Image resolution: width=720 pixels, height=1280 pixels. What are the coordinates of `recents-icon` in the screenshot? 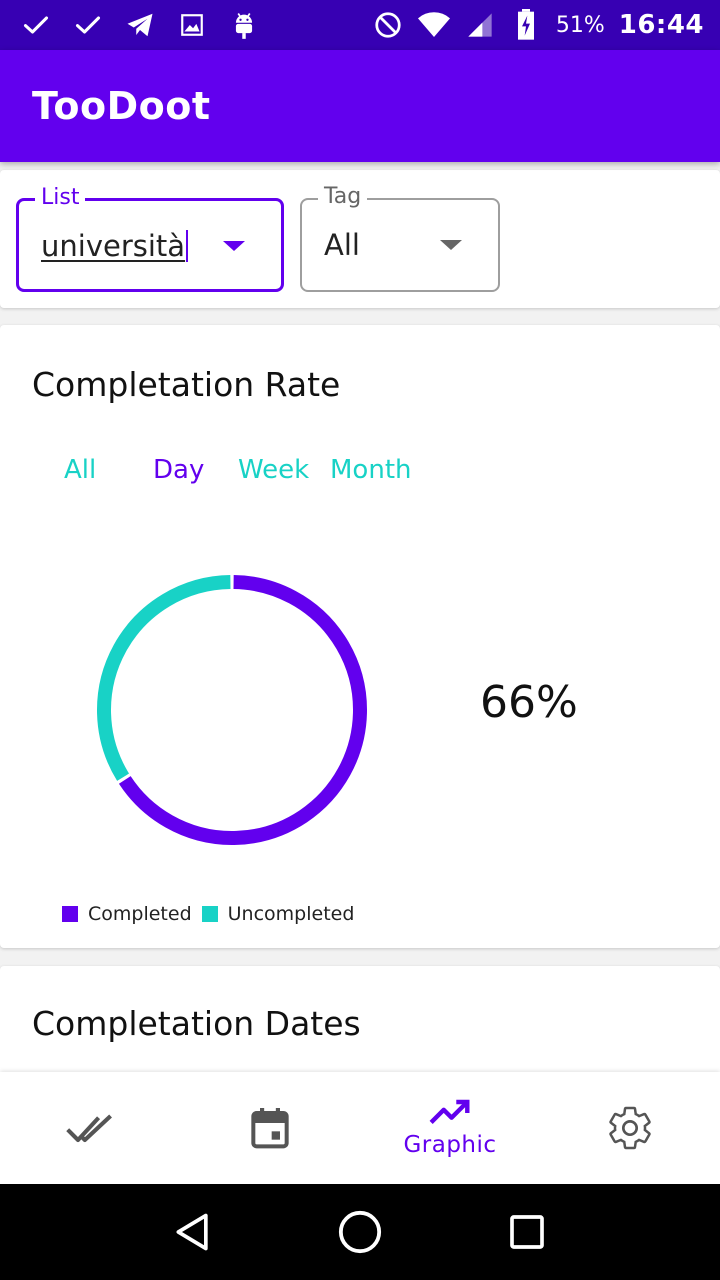 It's located at (526, 1232).